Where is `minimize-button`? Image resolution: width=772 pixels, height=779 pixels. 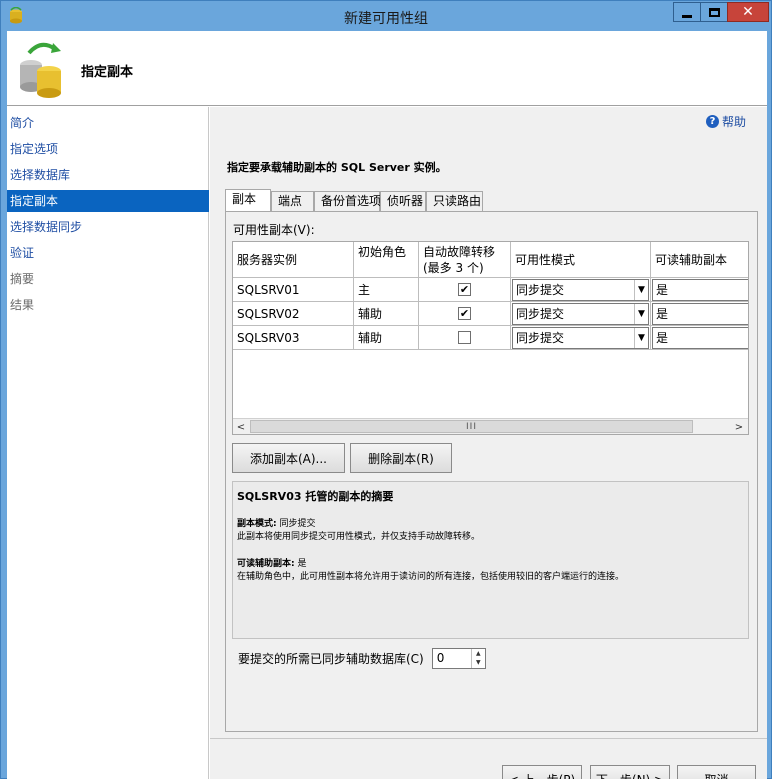 minimize-button is located at coordinates (687, 12).